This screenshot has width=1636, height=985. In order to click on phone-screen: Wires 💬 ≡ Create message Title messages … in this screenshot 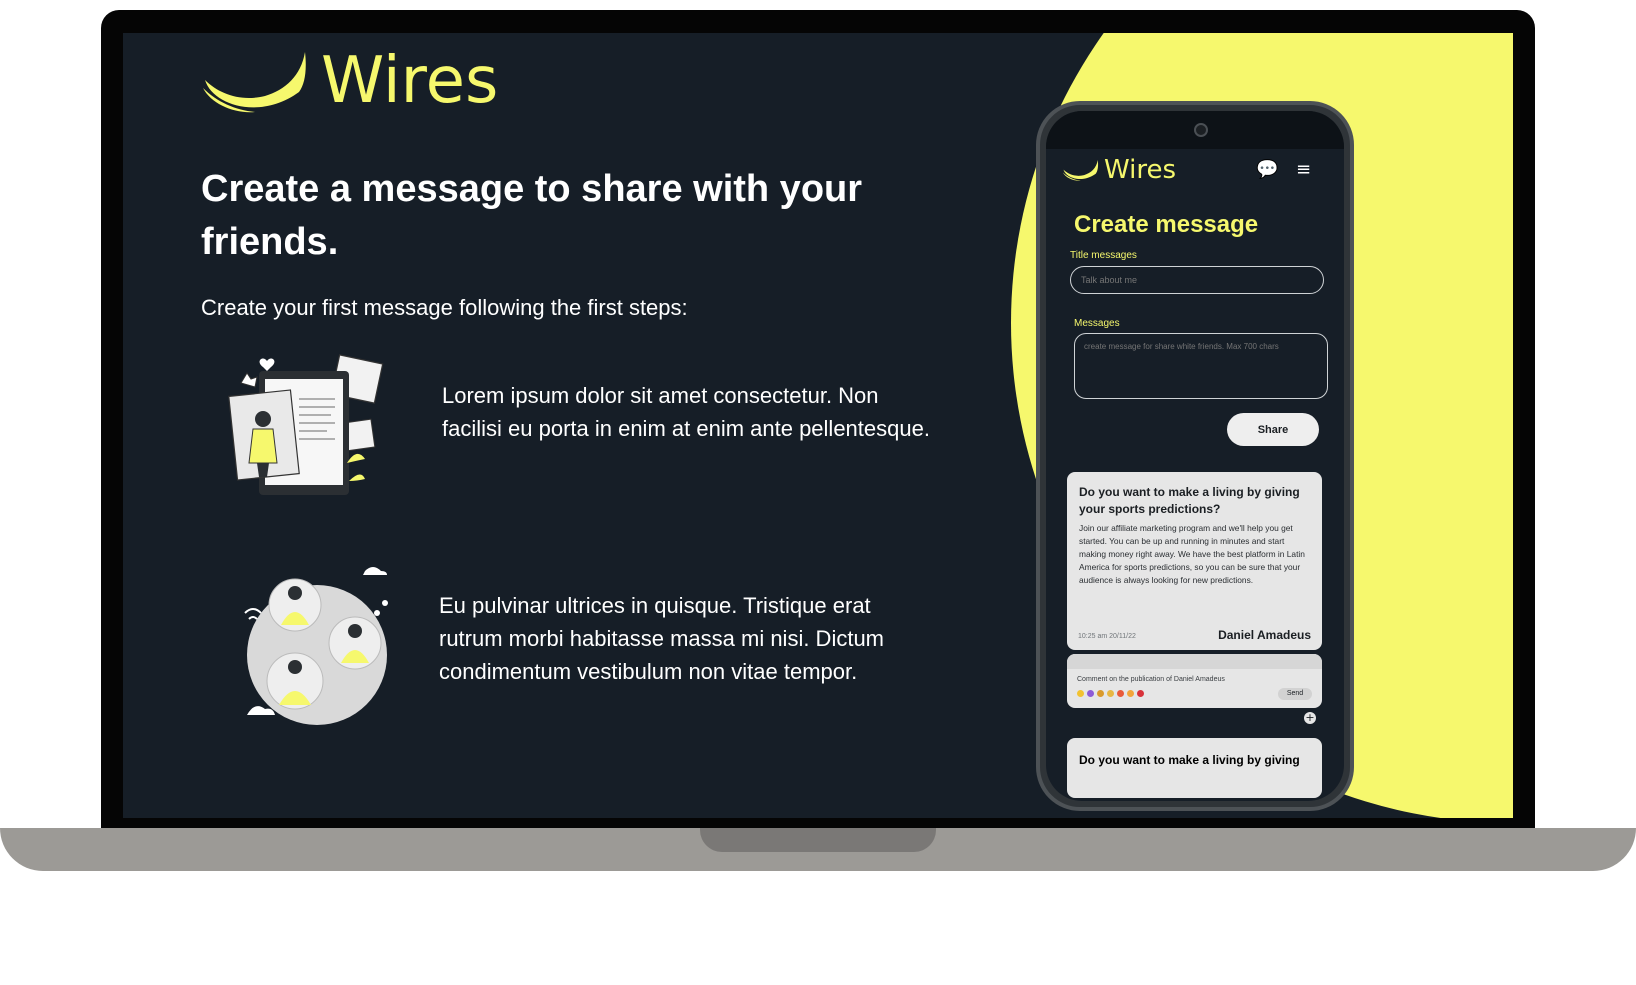, I will do `click(1195, 456)`.